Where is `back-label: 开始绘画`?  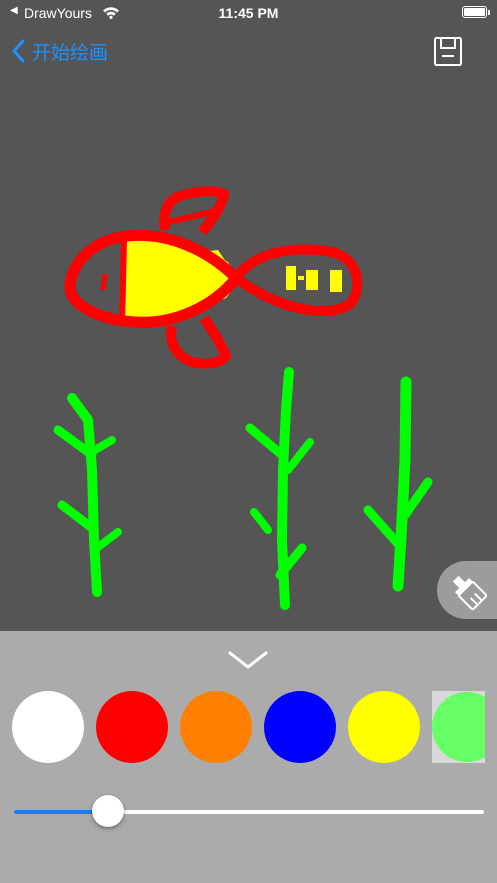 back-label: 开始绘画 is located at coordinates (70, 52).